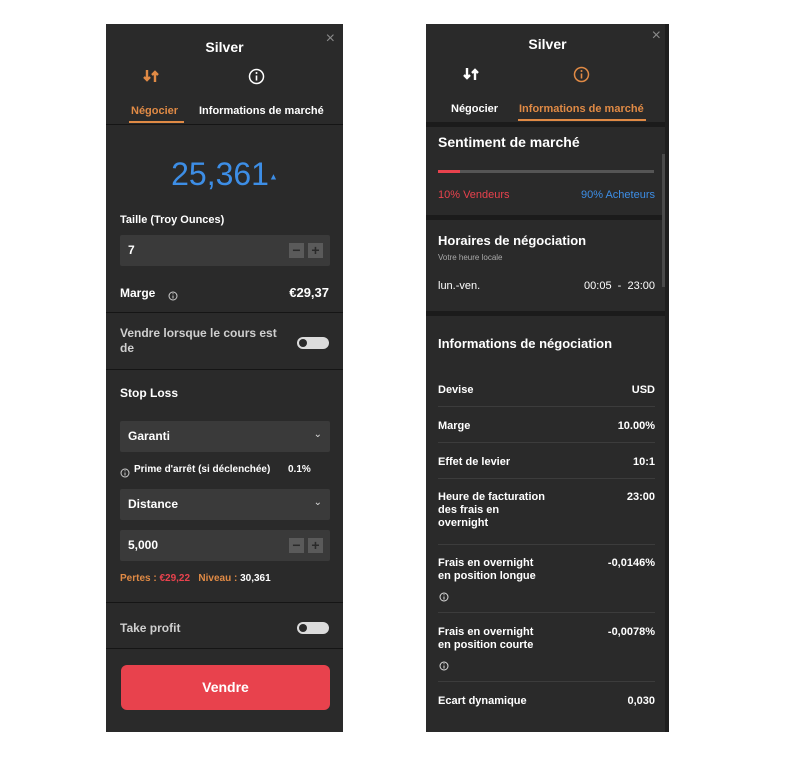 Image resolution: width=786 pixels, height=760 pixels. Describe the element at coordinates (619, 286) in the screenshot. I see `hours-time: 00:05 - 23:00` at that location.